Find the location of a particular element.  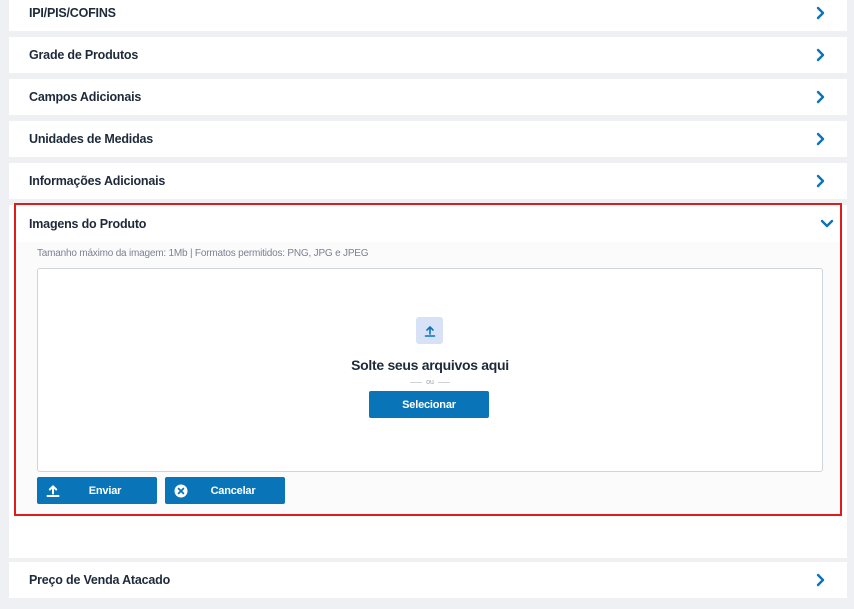

or-text: ou is located at coordinates (430, 382).